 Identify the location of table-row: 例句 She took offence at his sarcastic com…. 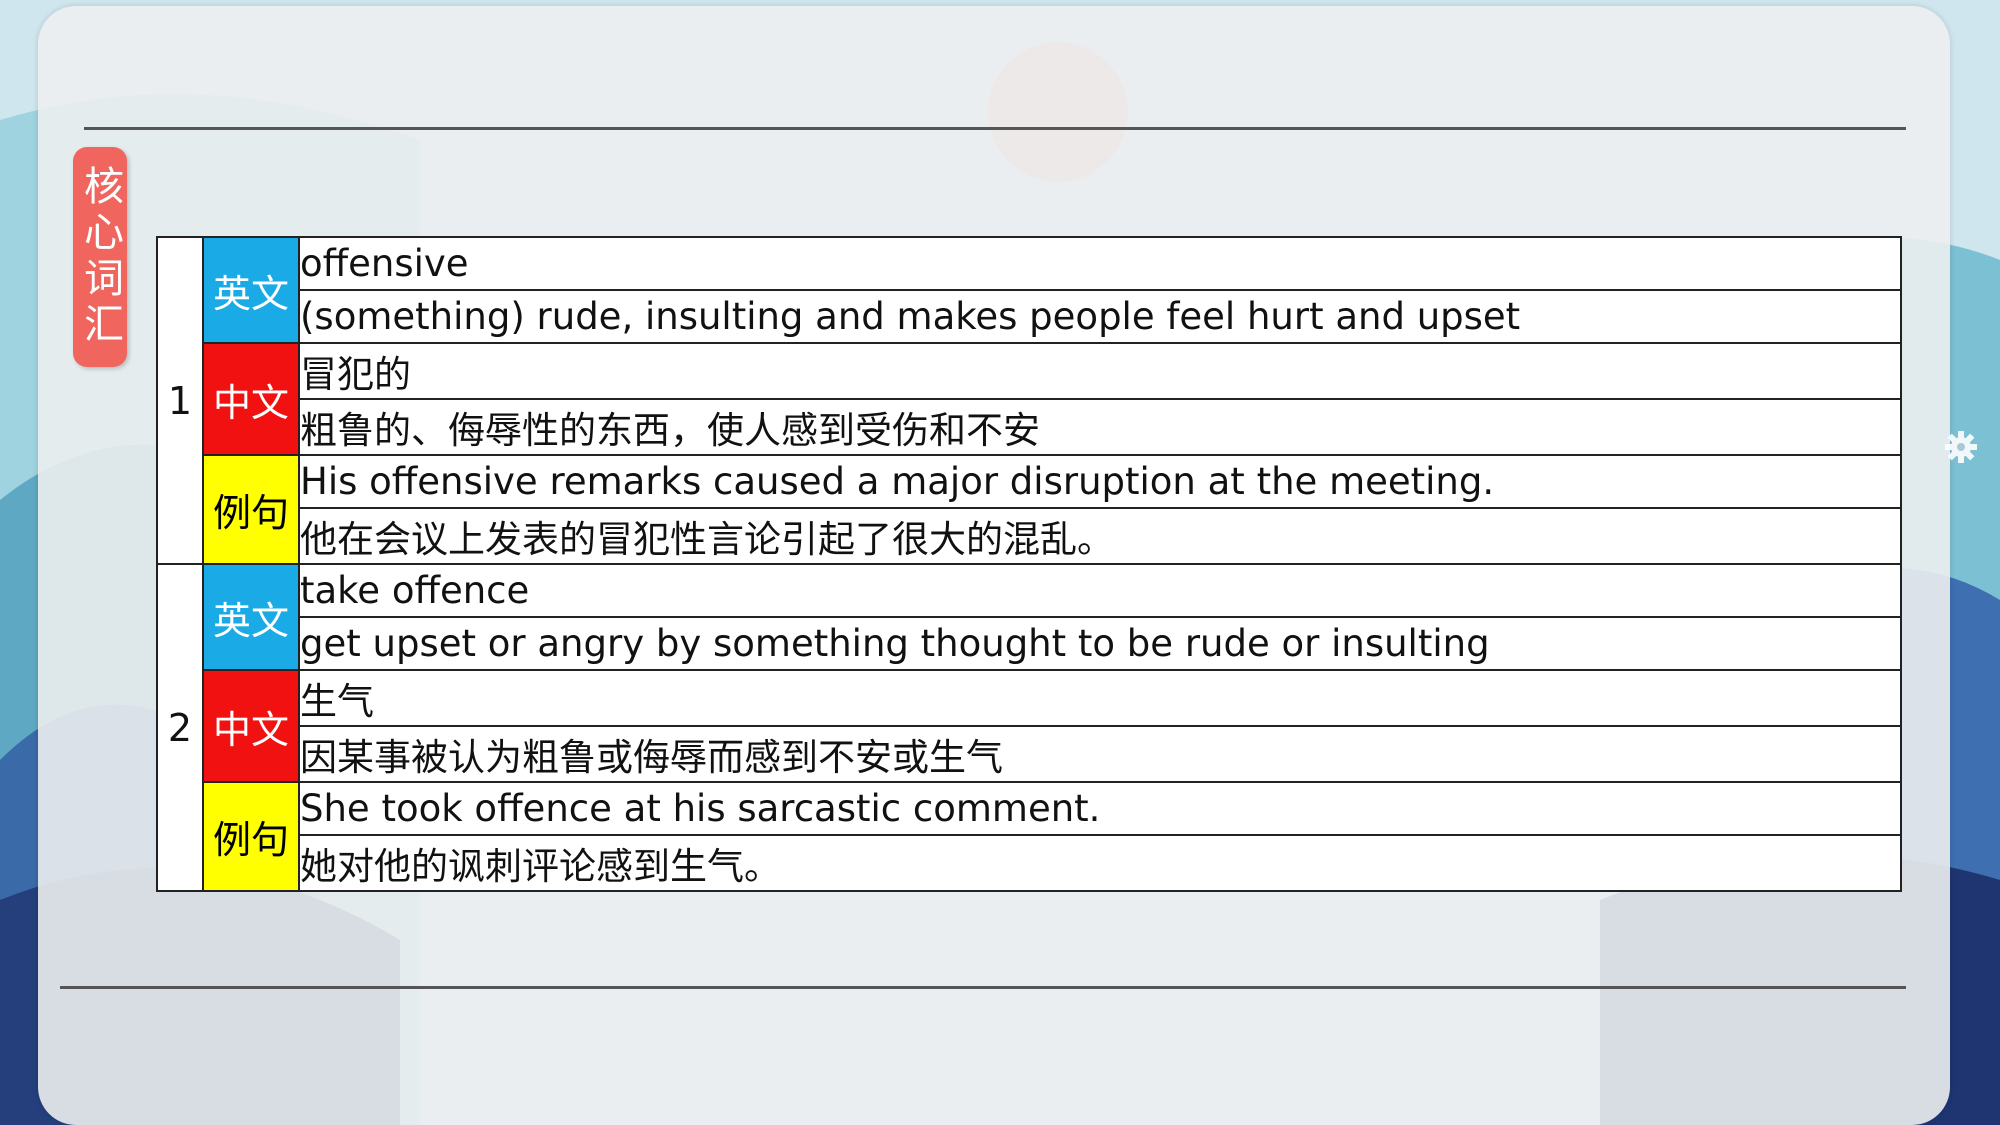
(1029, 836).